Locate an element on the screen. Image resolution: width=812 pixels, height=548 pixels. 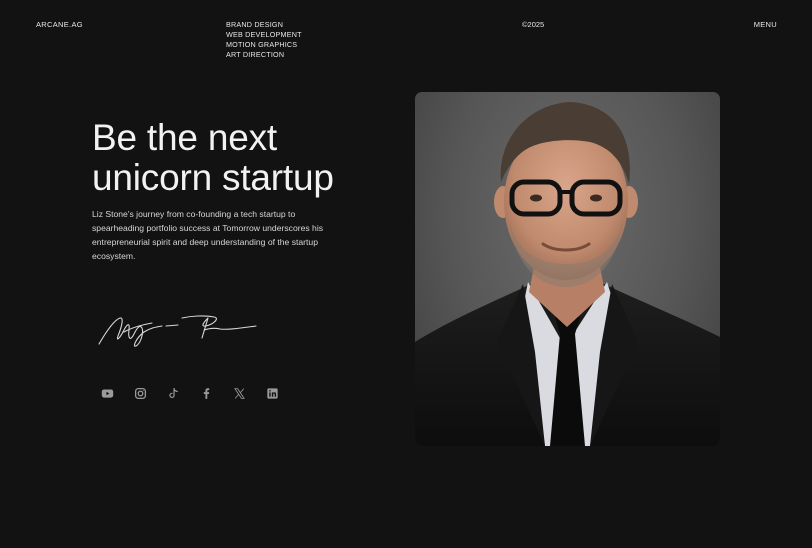
linkedin-icon is located at coordinates (272, 393).